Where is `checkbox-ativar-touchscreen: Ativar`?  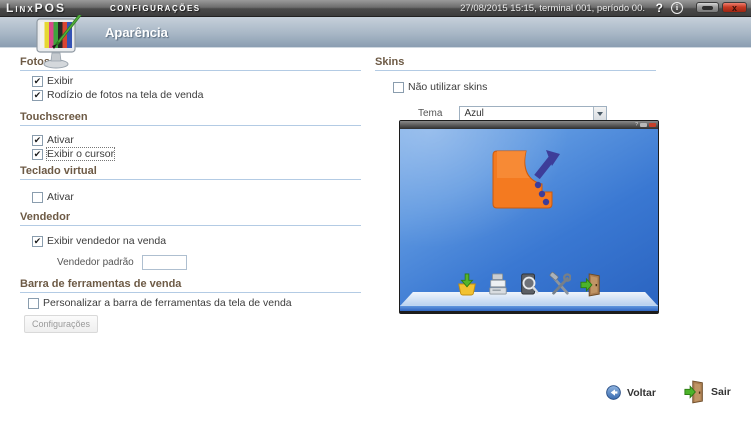 checkbox-ativar-touchscreen: Ativar is located at coordinates (196, 140).